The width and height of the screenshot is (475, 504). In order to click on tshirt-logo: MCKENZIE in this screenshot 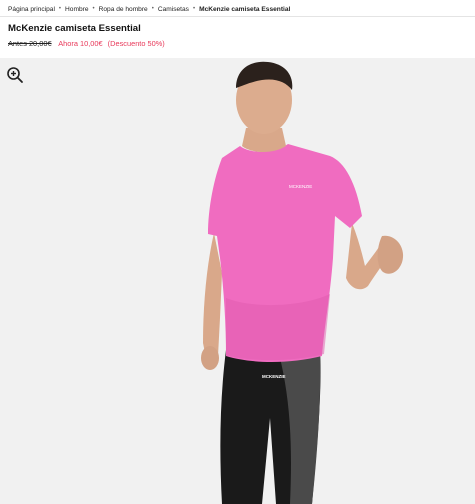, I will do `click(300, 186)`.